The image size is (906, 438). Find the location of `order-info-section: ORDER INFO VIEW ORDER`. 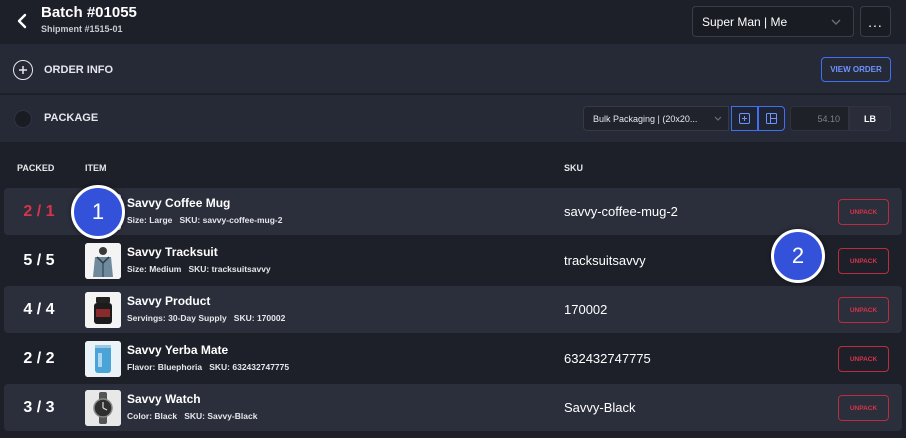

order-info-section: ORDER INFO VIEW ORDER is located at coordinates (453, 69).